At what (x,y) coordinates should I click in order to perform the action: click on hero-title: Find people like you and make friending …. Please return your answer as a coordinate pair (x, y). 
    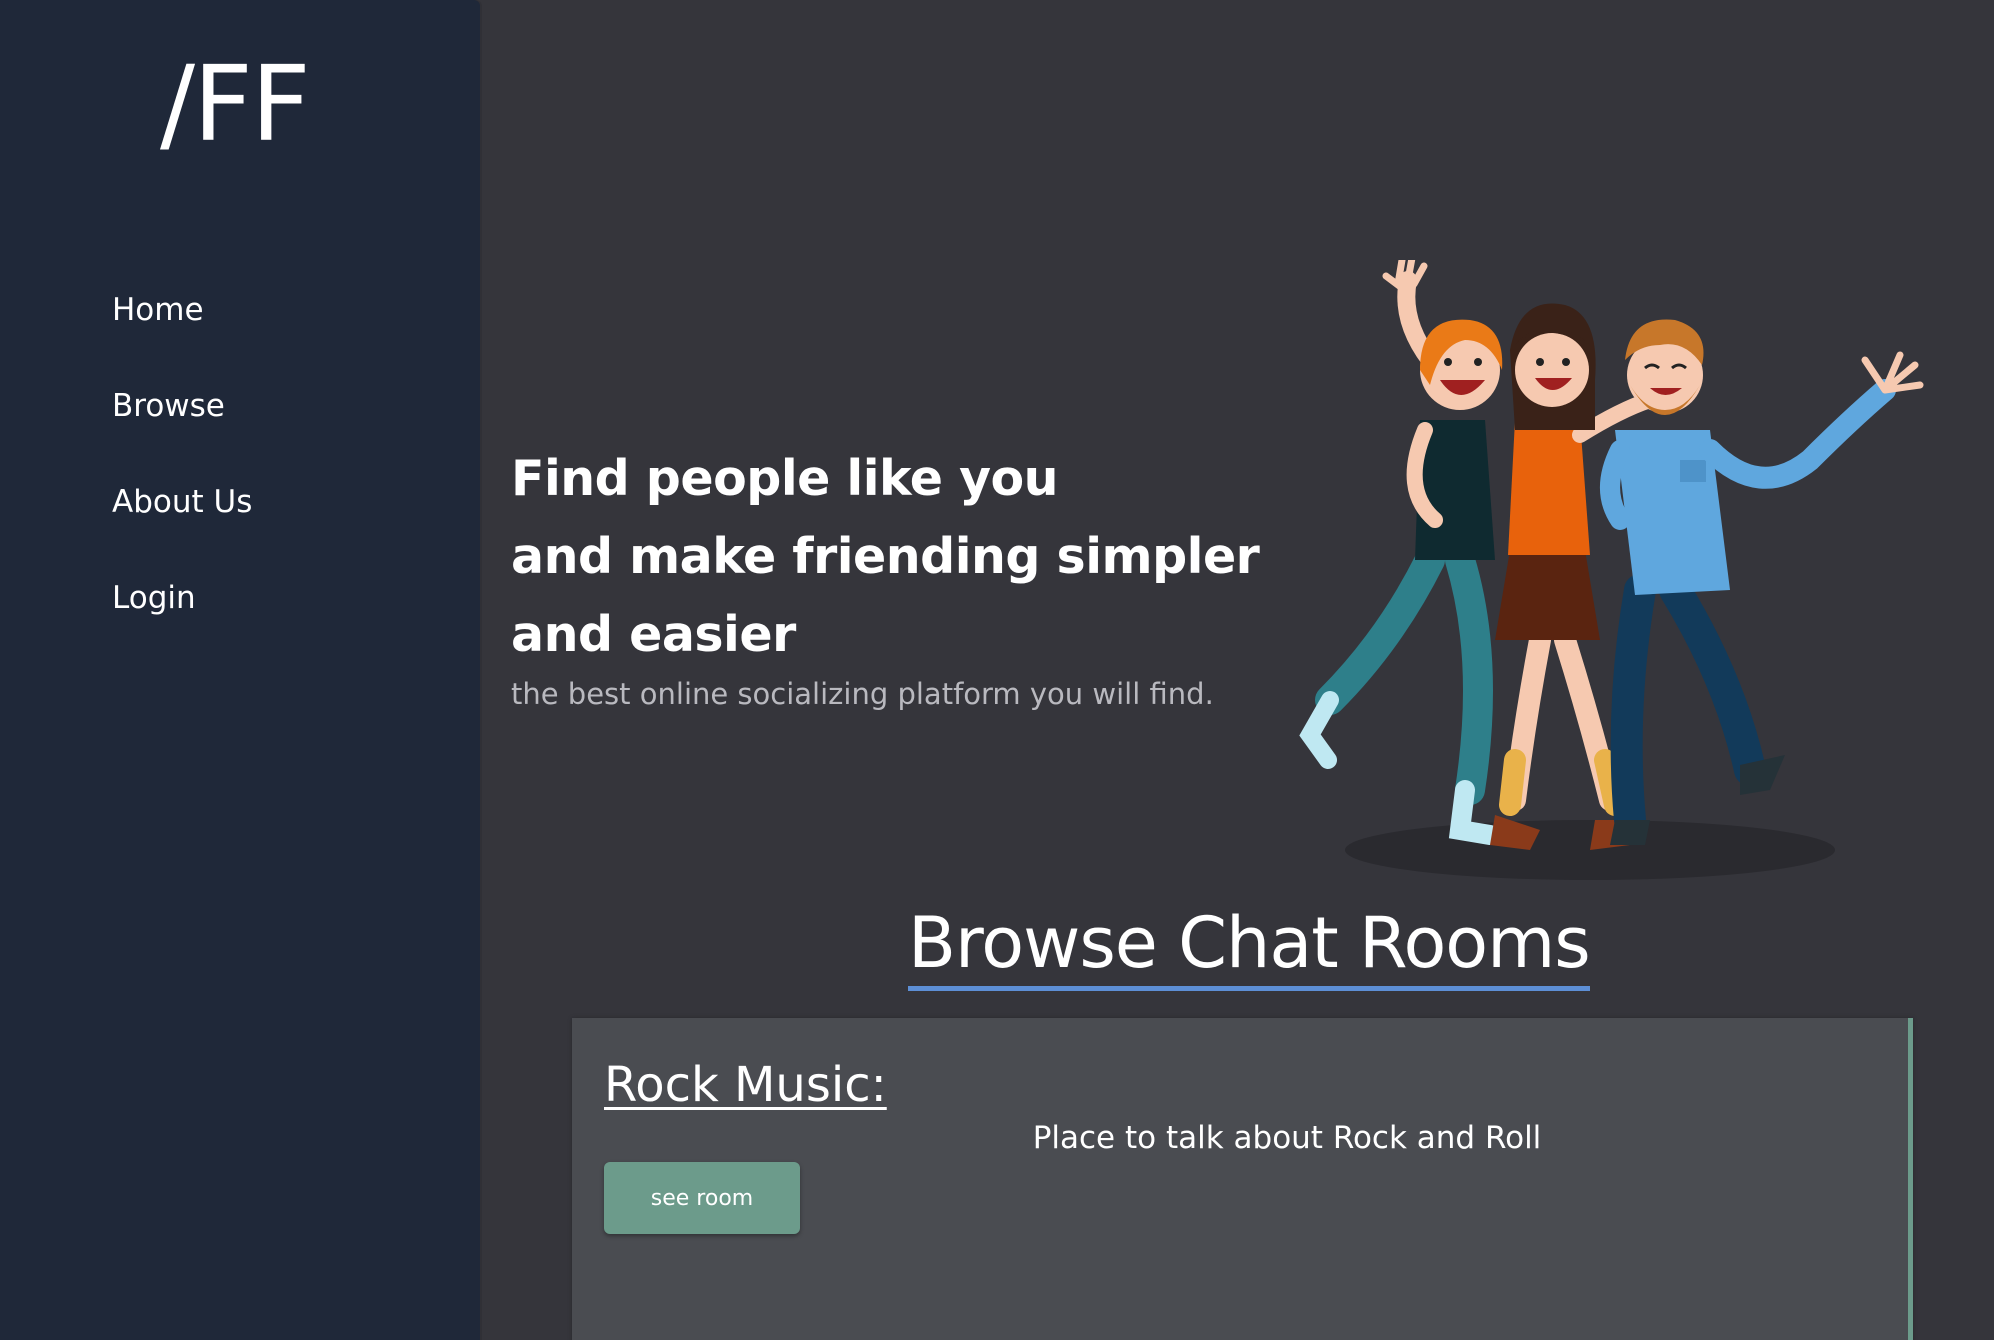
    Looking at the image, I should click on (891, 557).